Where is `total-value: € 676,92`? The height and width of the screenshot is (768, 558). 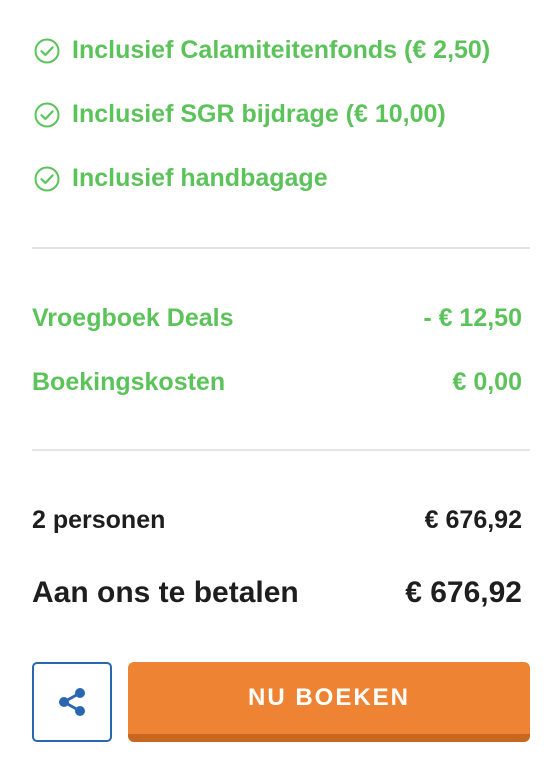
total-value: € 676,92 is located at coordinates (463, 592).